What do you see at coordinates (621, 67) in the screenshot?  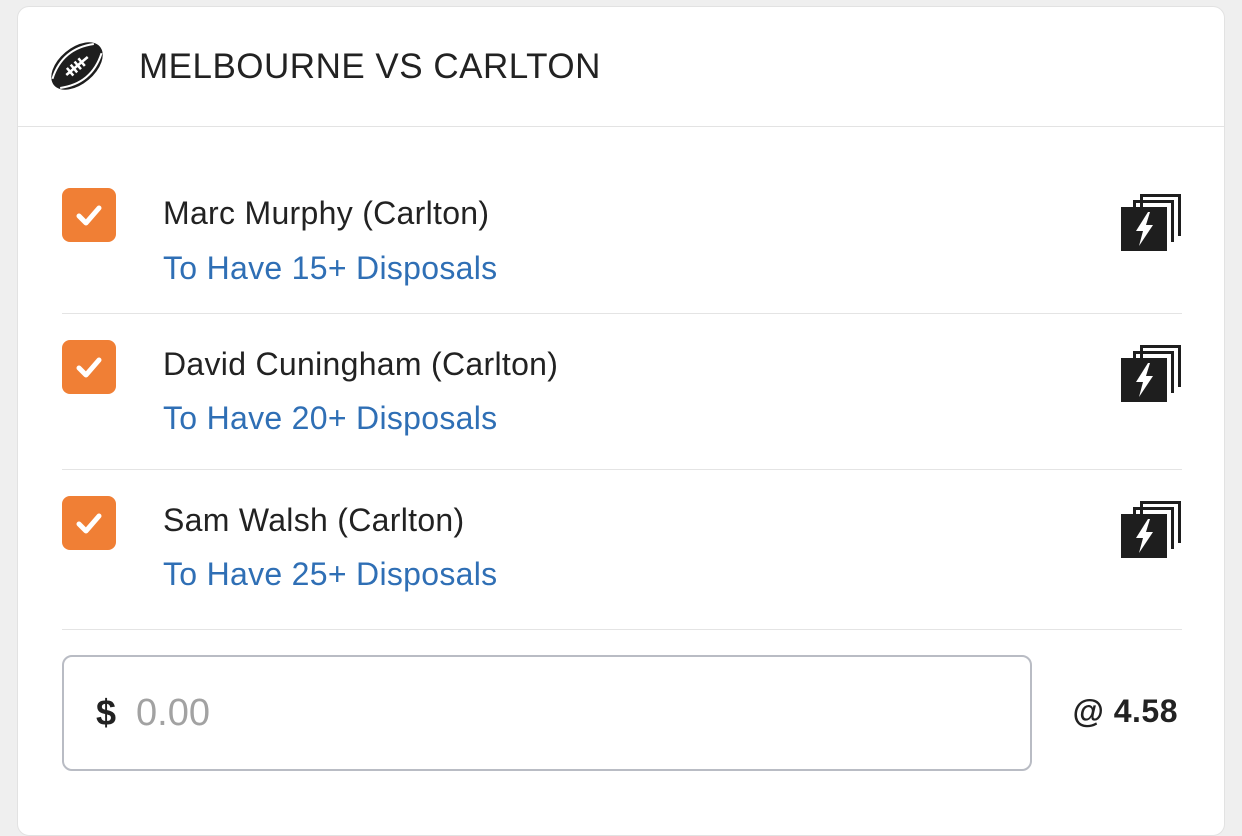 I see `match-header: MELBOURNE VS CARLTON` at bounding box center [621, 67].